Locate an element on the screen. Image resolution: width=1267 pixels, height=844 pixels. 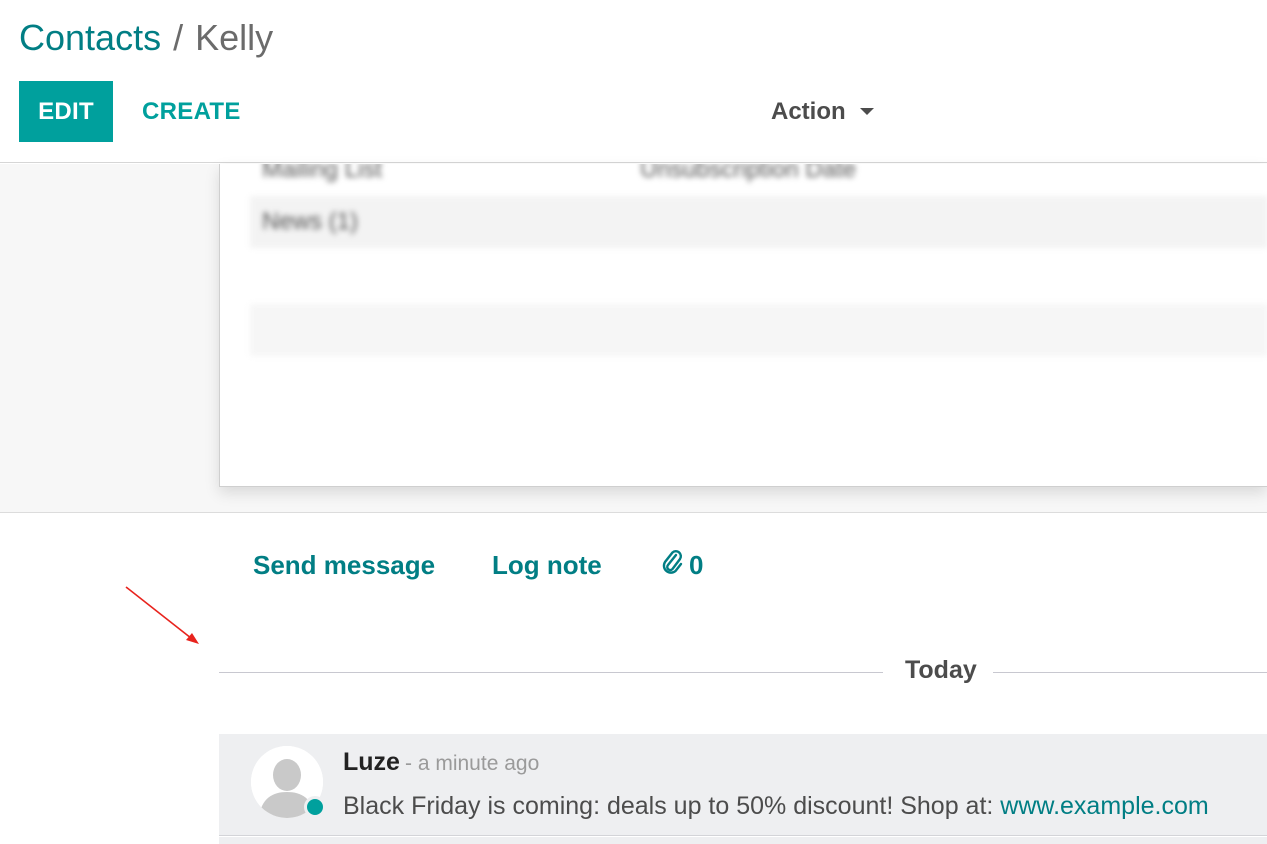
attachment-count: 0 is located at coordinates (696, 564).